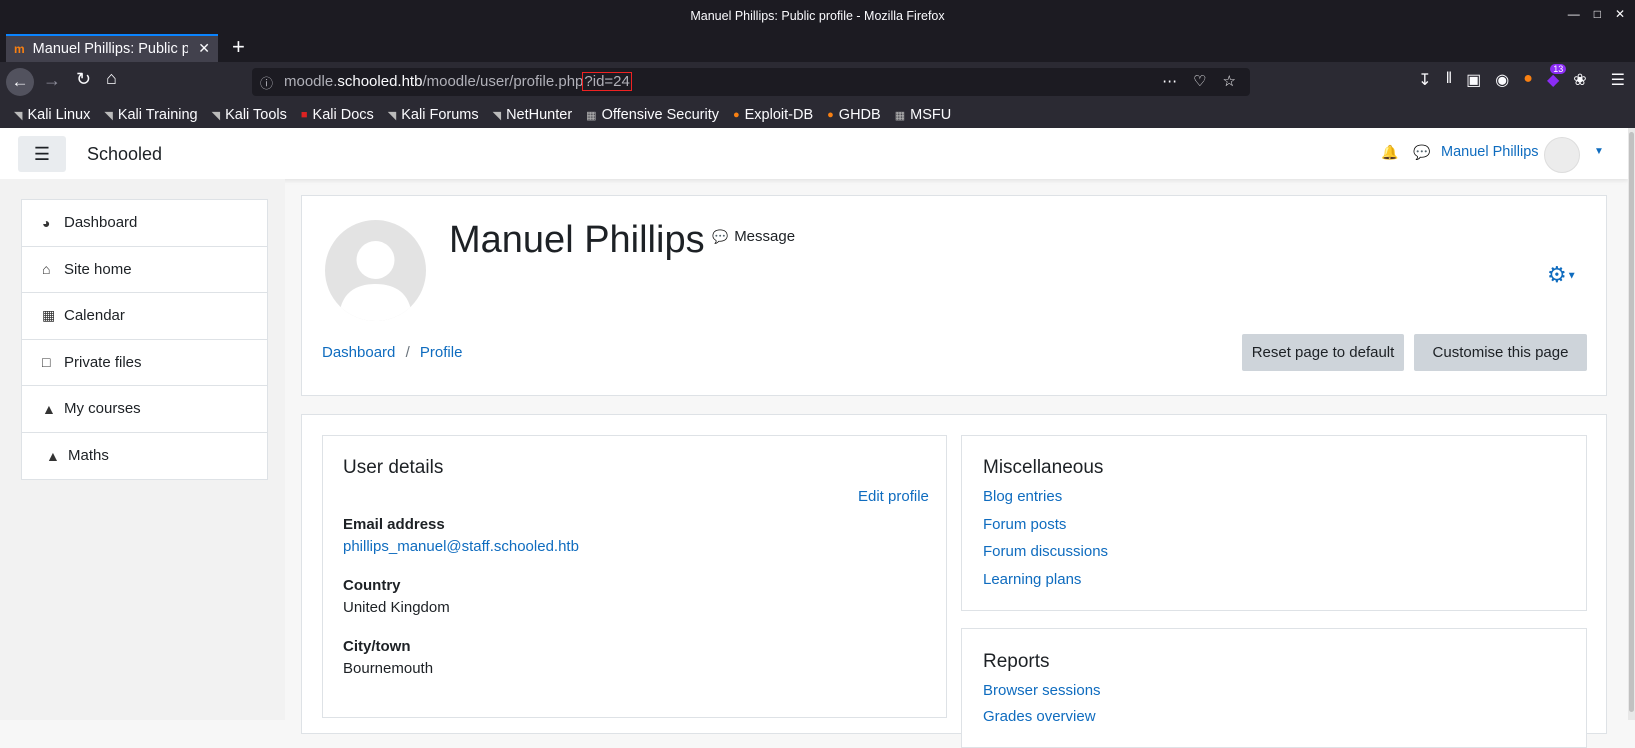 The width and height of the screenshot is (1635, 748). Describe the element at coordinates (388, 668) in the screenshot. I see `city-value: Bournemouth` at that location.